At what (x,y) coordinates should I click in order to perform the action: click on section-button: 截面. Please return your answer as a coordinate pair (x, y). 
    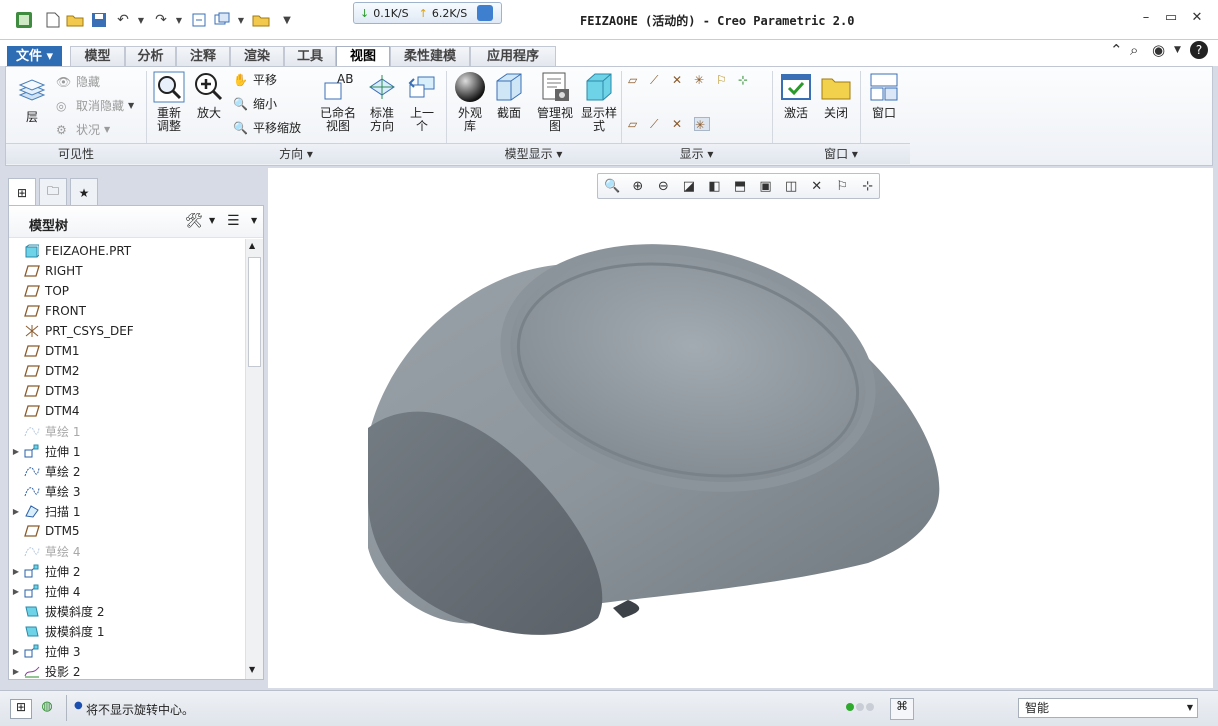
    Looking at the image, I should click on (509, 95).